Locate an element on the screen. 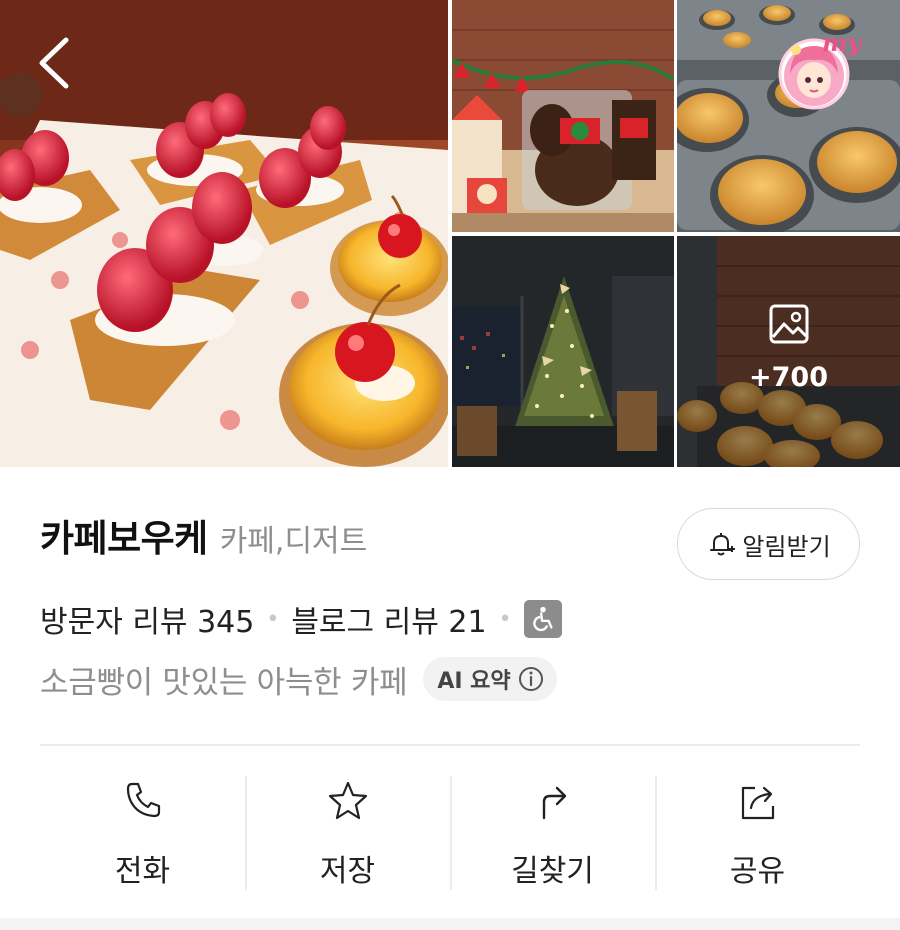 The image size is (900, 930). blog-review-link: 블로그 리뷰 21 is located at coordinates (388, 619).